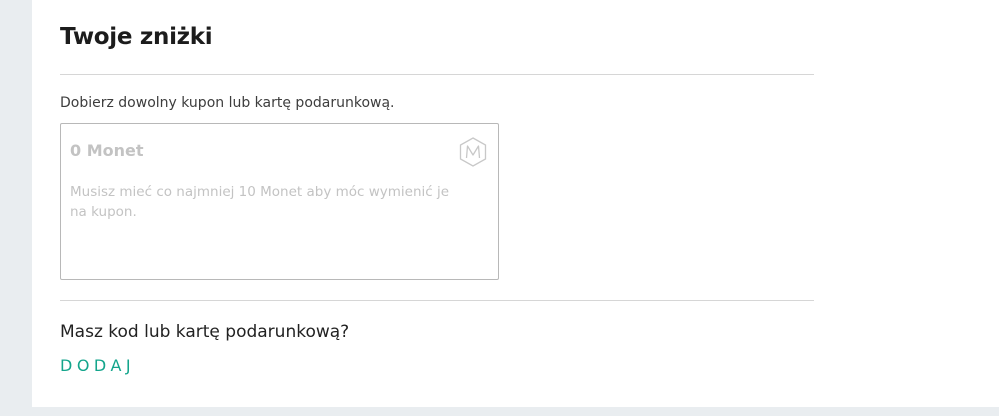 The image size is (999, 416). I want to click on page-title: Twoje zniżki, so click(136, 37).